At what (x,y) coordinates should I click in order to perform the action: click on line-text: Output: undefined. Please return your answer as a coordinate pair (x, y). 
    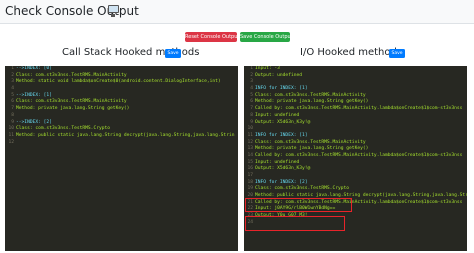
    Looking at the image, I should click on (279, 75).